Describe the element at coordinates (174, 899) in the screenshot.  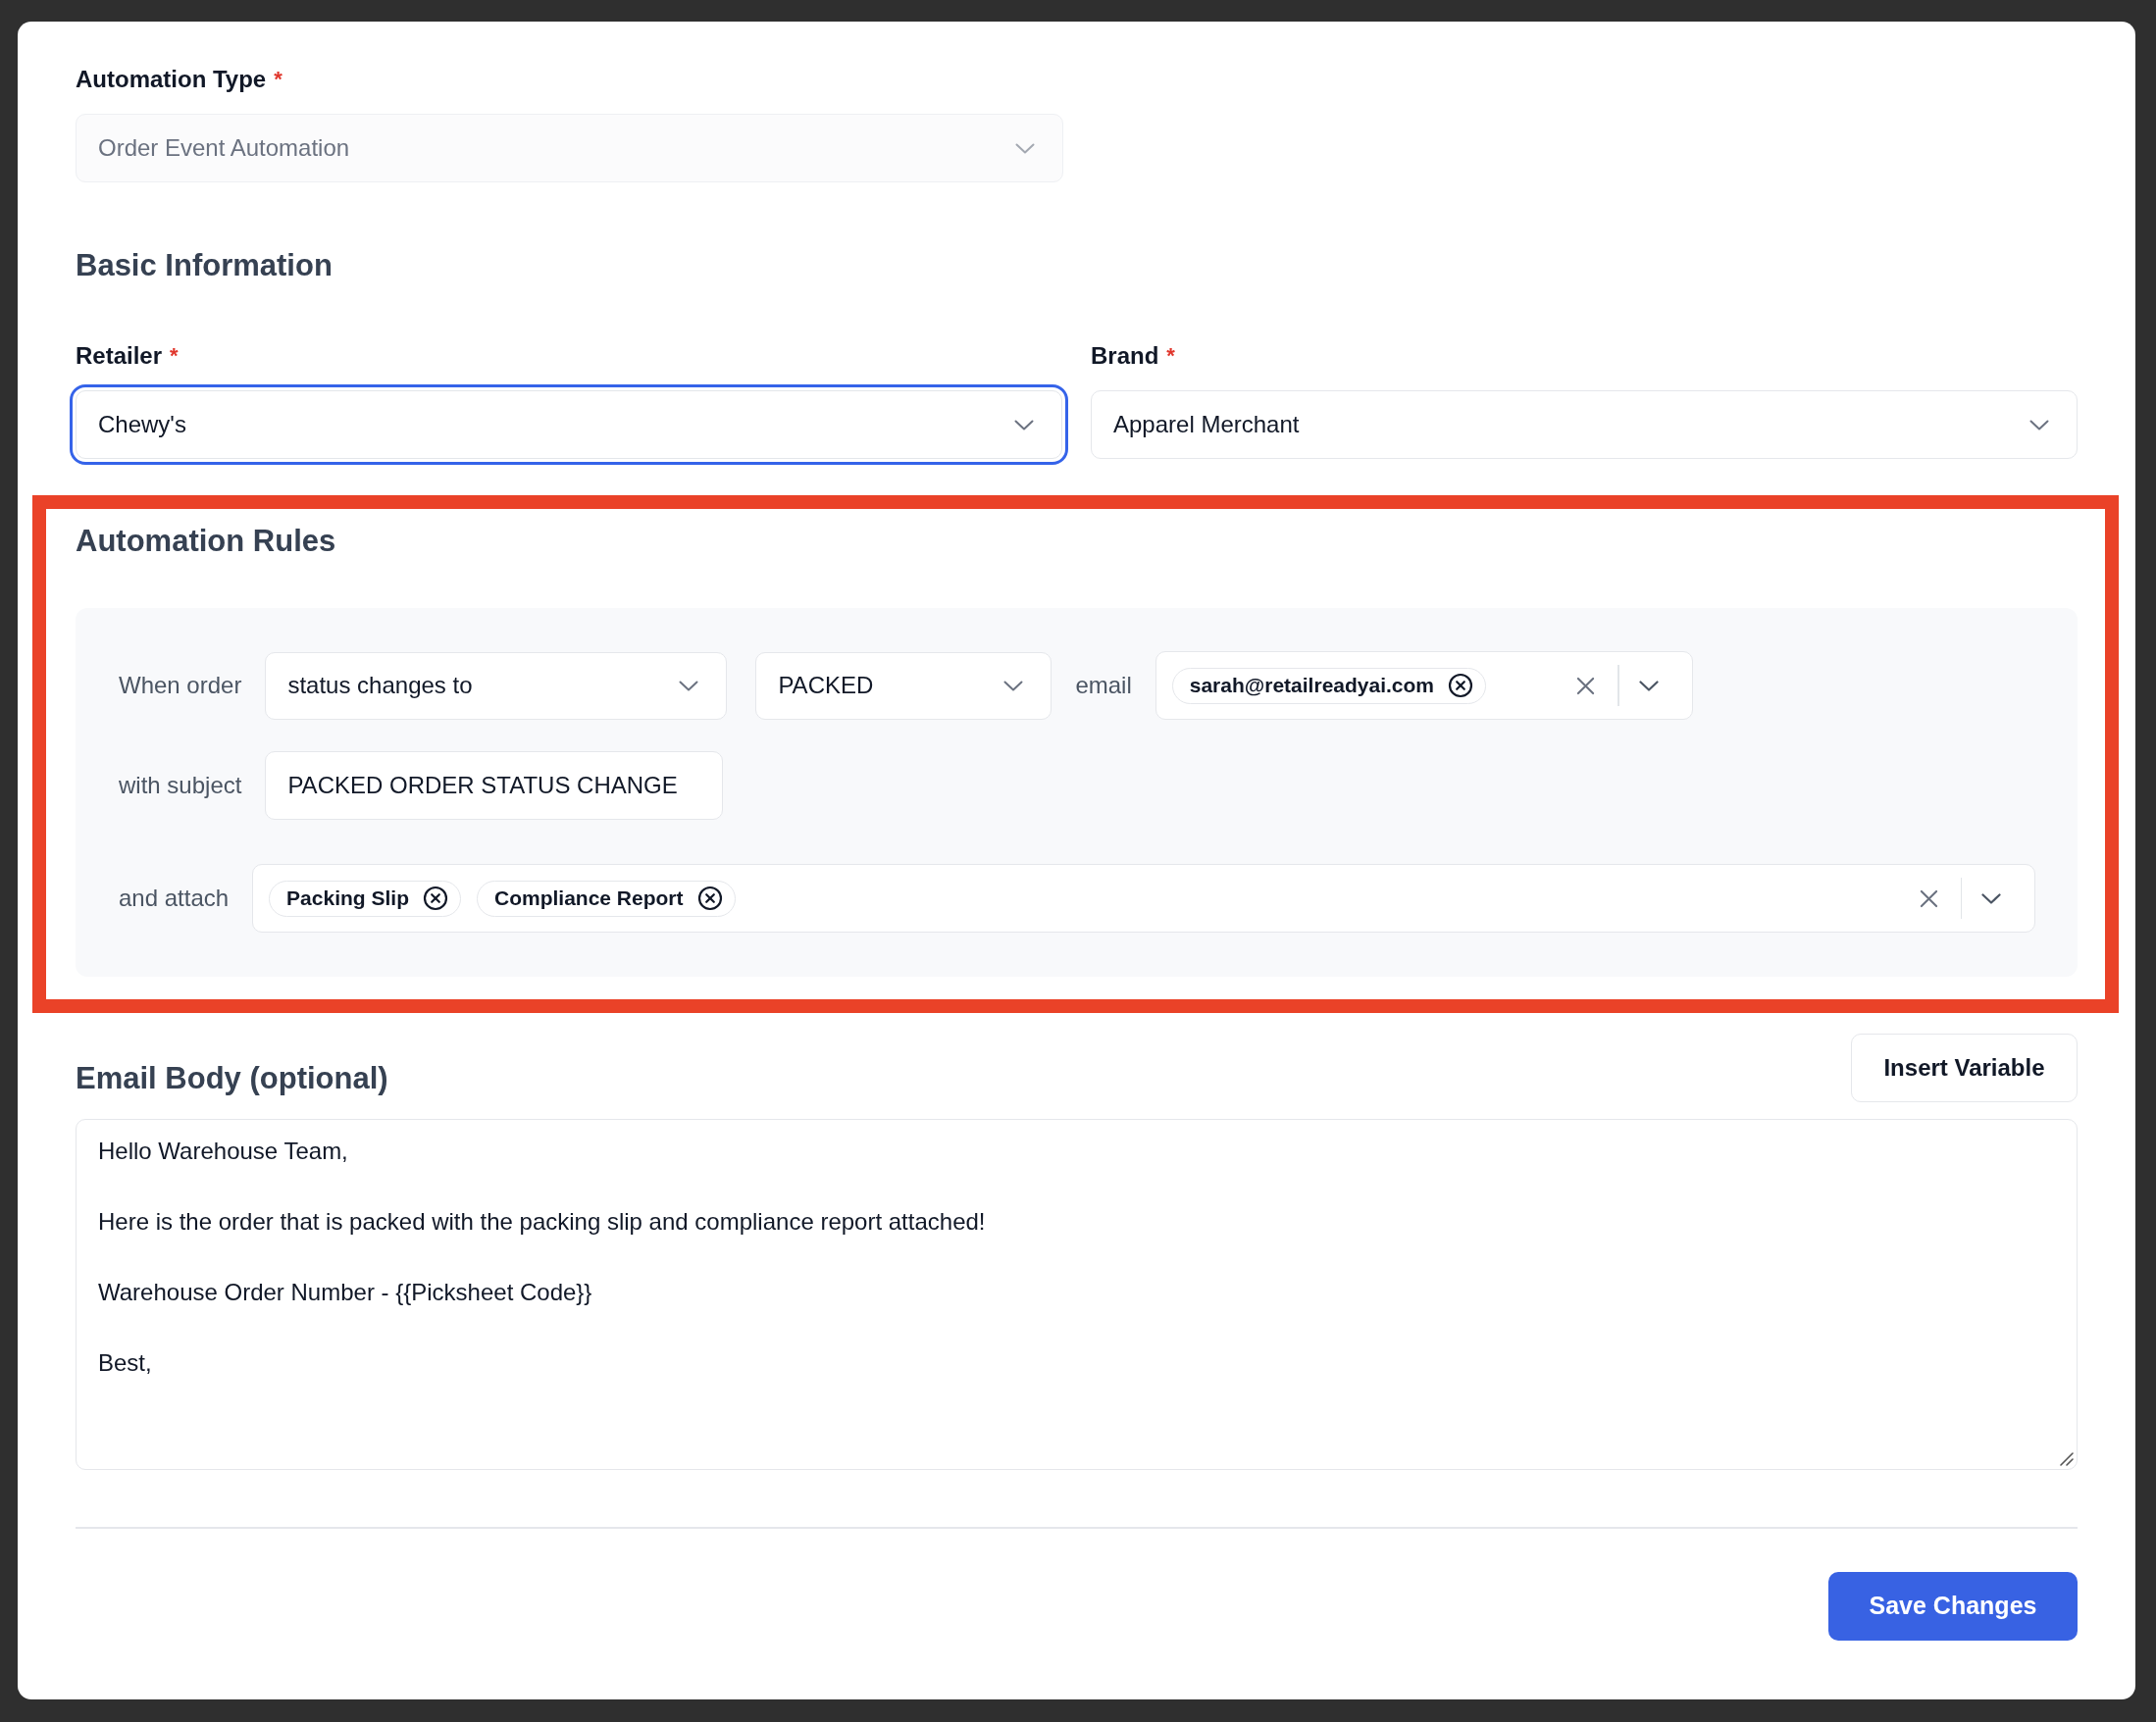
I see `rule-label: and attach` at that location.